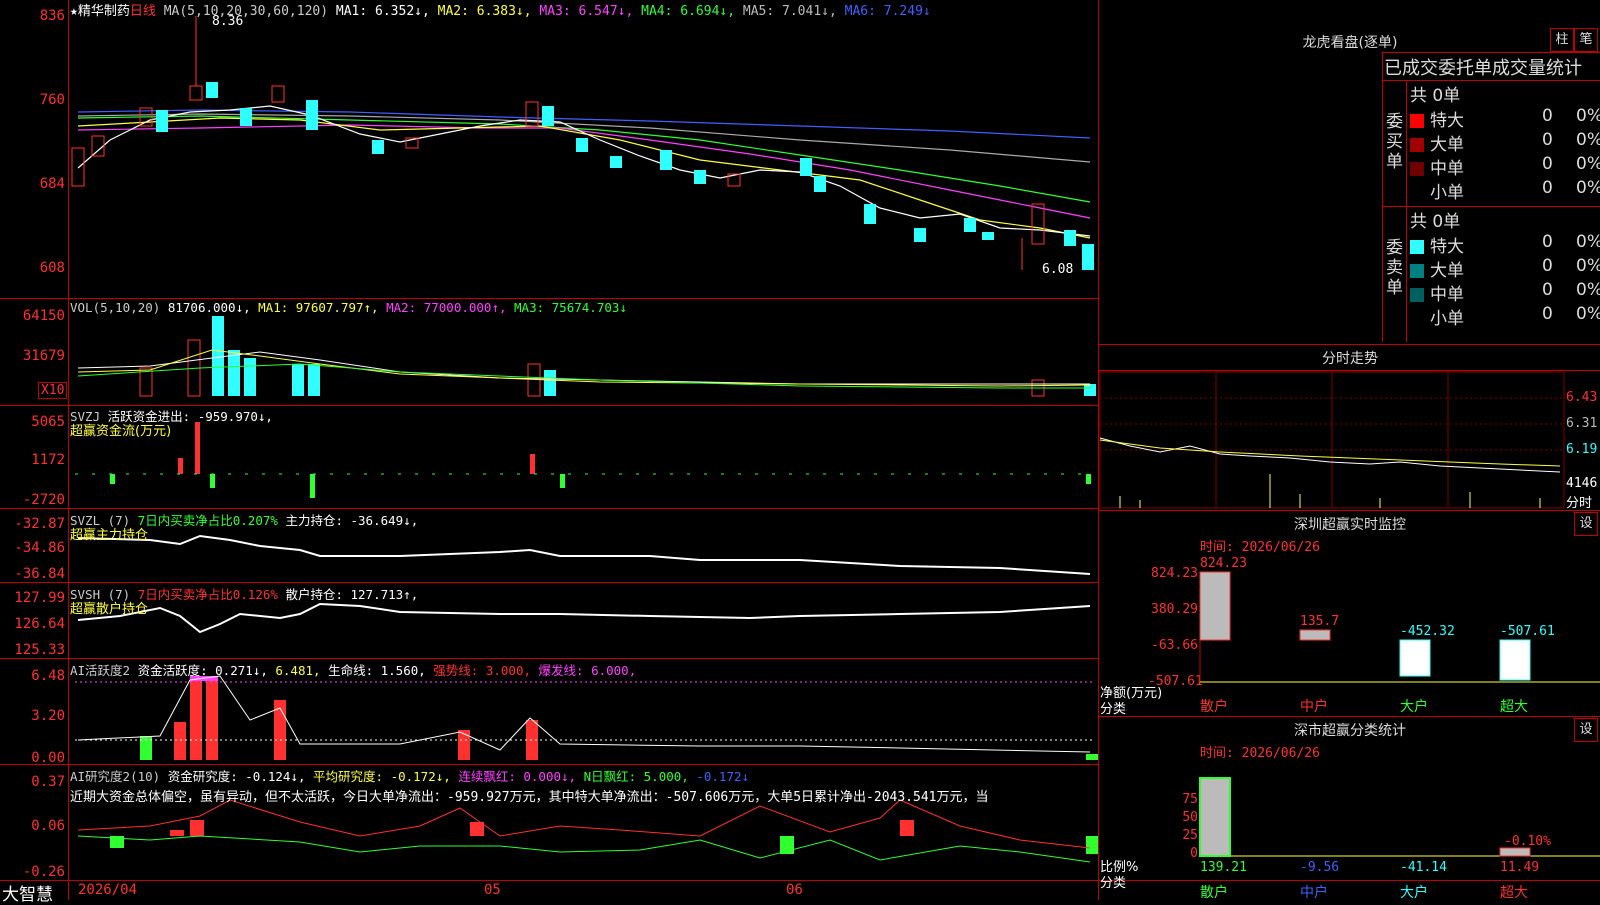 The image size is (1600, 905). I want to click on sell-row-0: 特大, so click(1437, 244).